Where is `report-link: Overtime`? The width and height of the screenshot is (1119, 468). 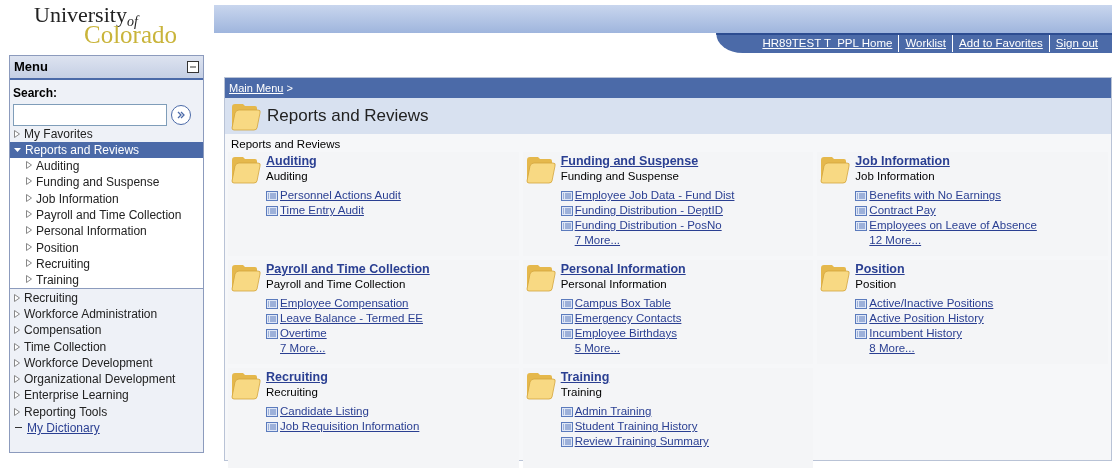
report-link: Overtime is located at coordinates (303, 333).